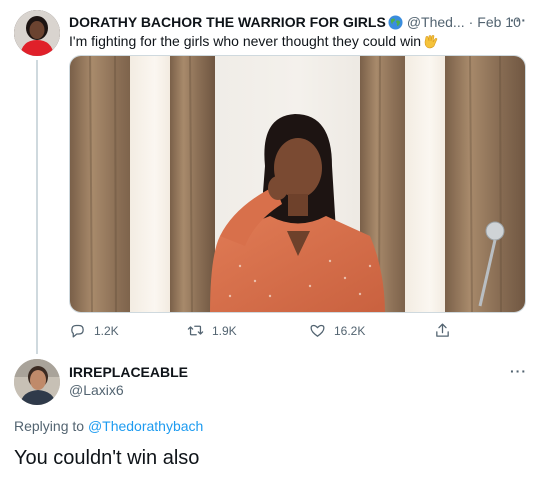 Image resolution: width=541 pixels, height=480 pixels. I want to click on reply-header: IRREPLACEABLE @Laxix6, so click(128, 381).